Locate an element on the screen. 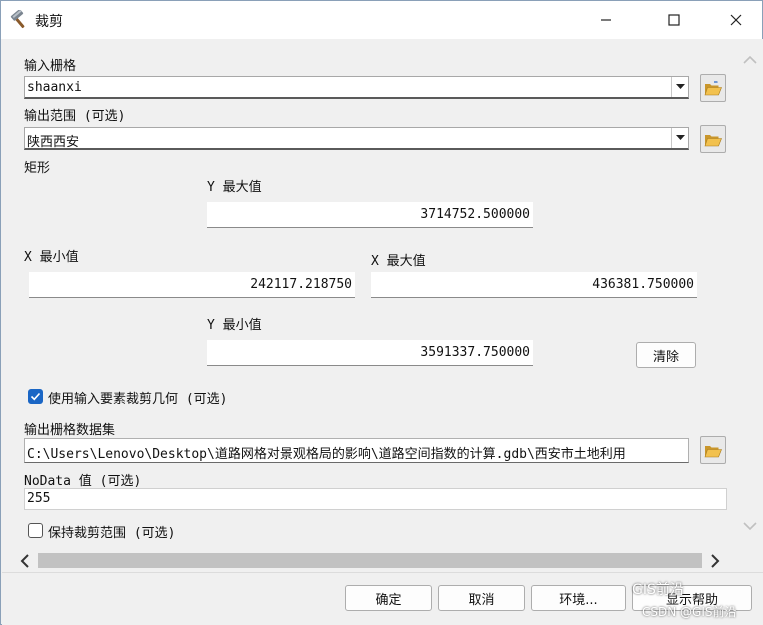 This screenshot has width=763, height=625. x-max-label: X 最大值 is located at coordinates (398, 261).